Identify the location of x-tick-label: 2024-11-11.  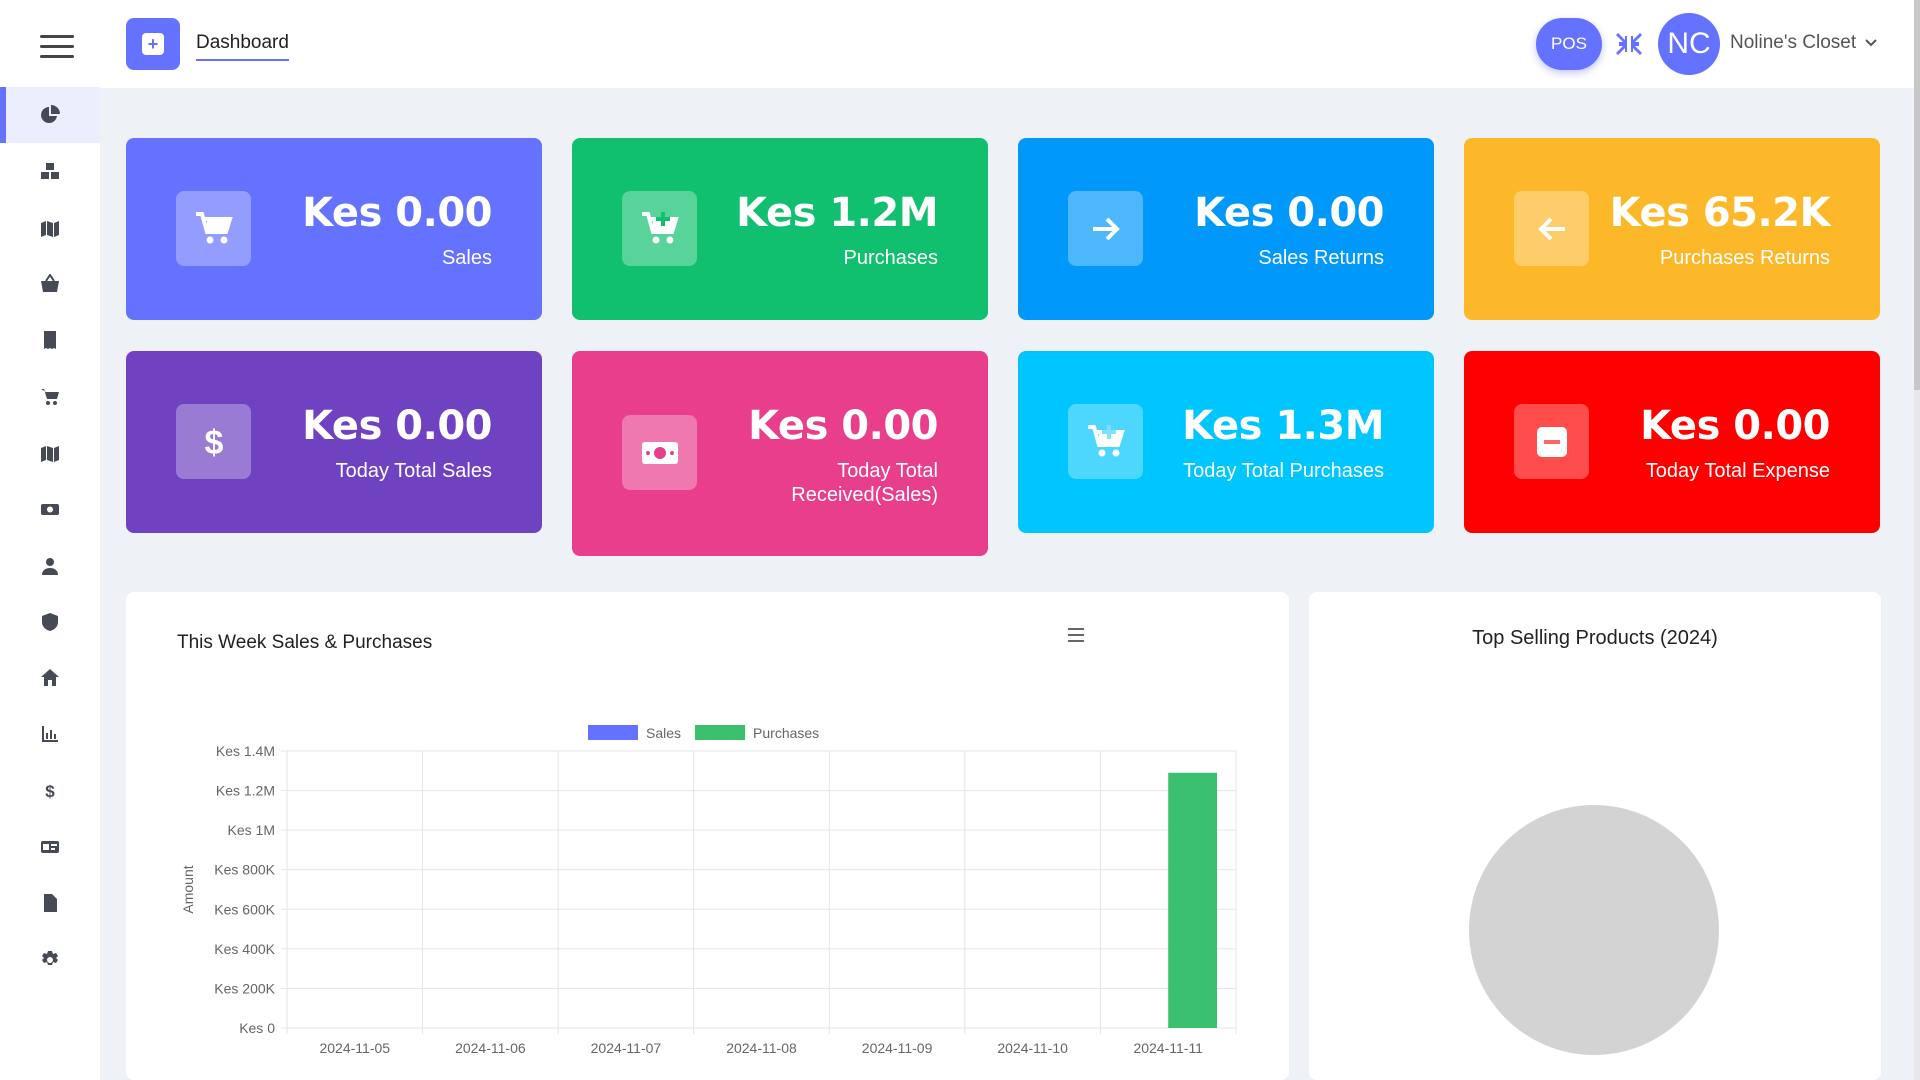
(1168, 1048).